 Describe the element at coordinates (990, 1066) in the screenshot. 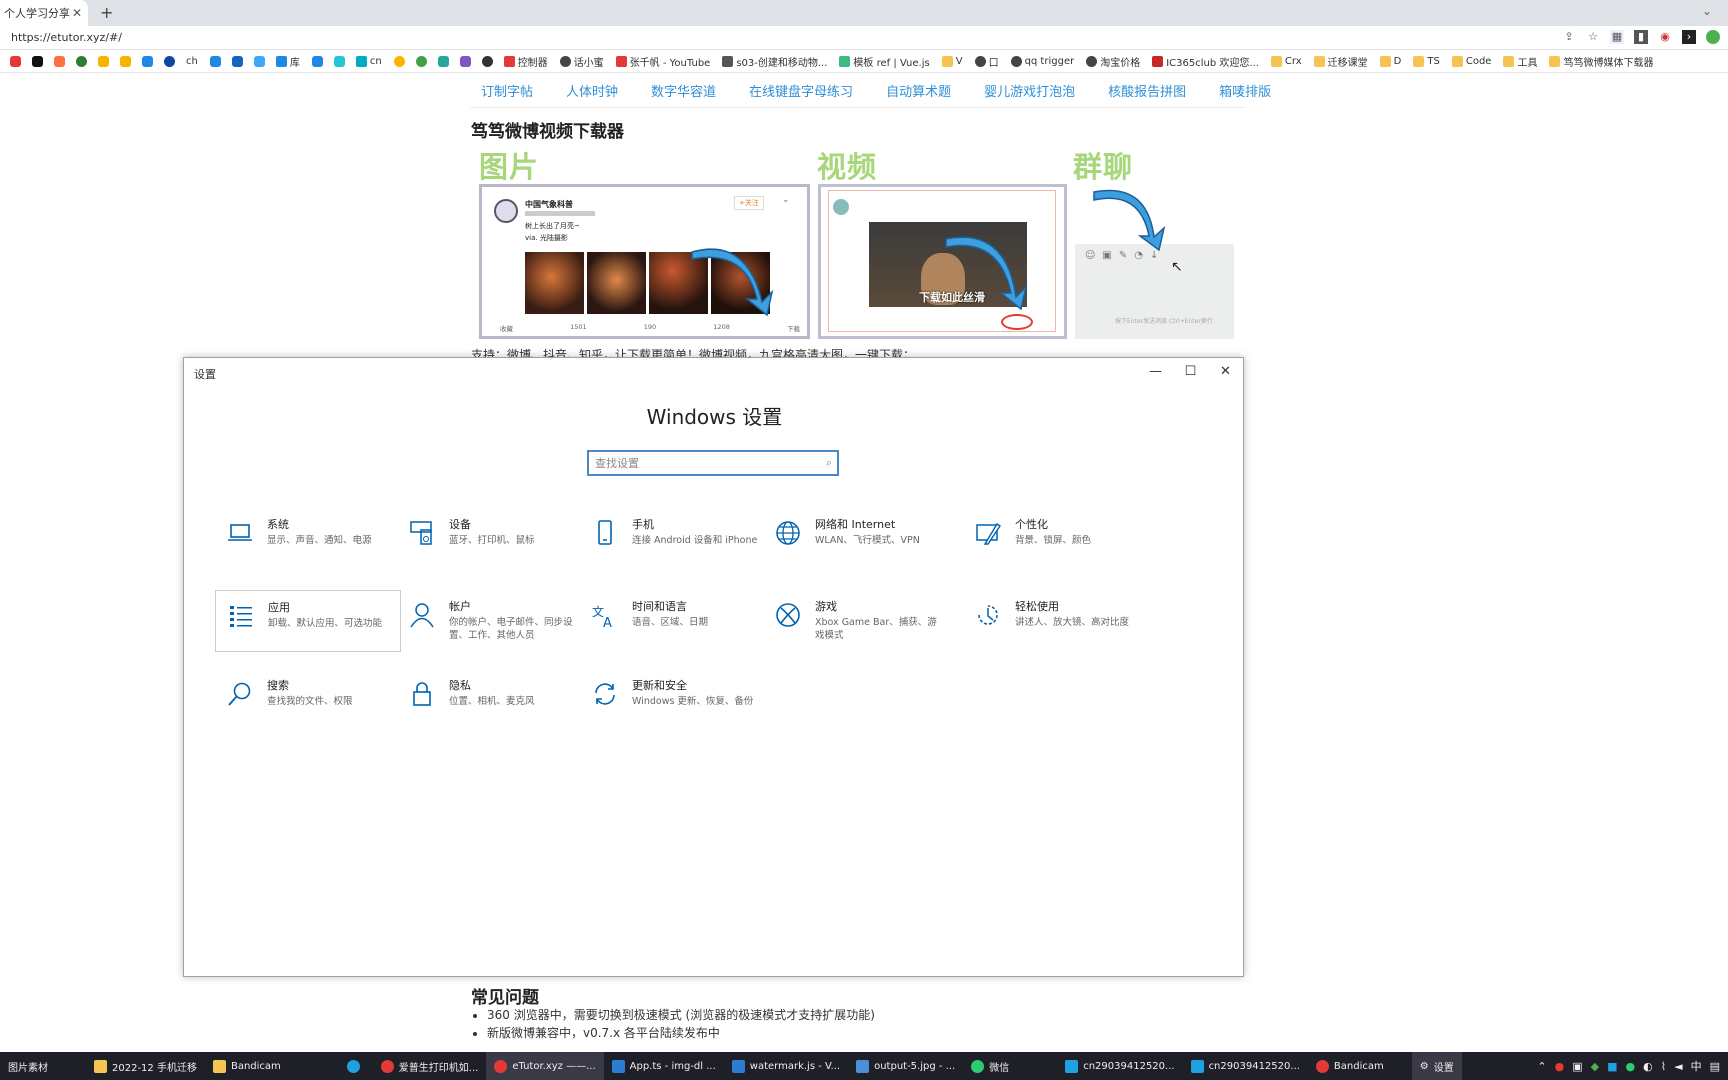

I see `taskbar-item: 微信` at that location.